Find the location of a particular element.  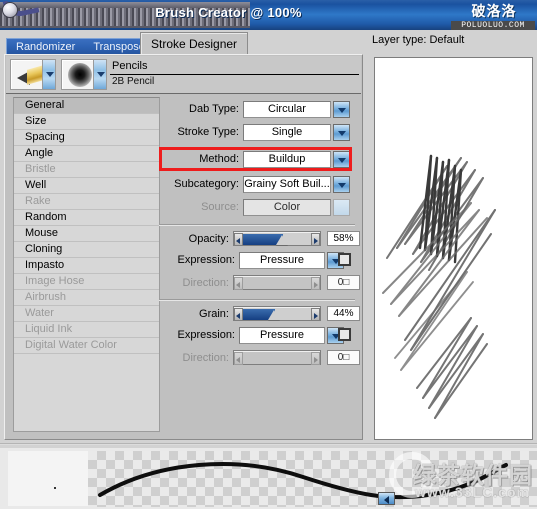

opacity-slider-right-arrow is located at coordinates (315, 239).